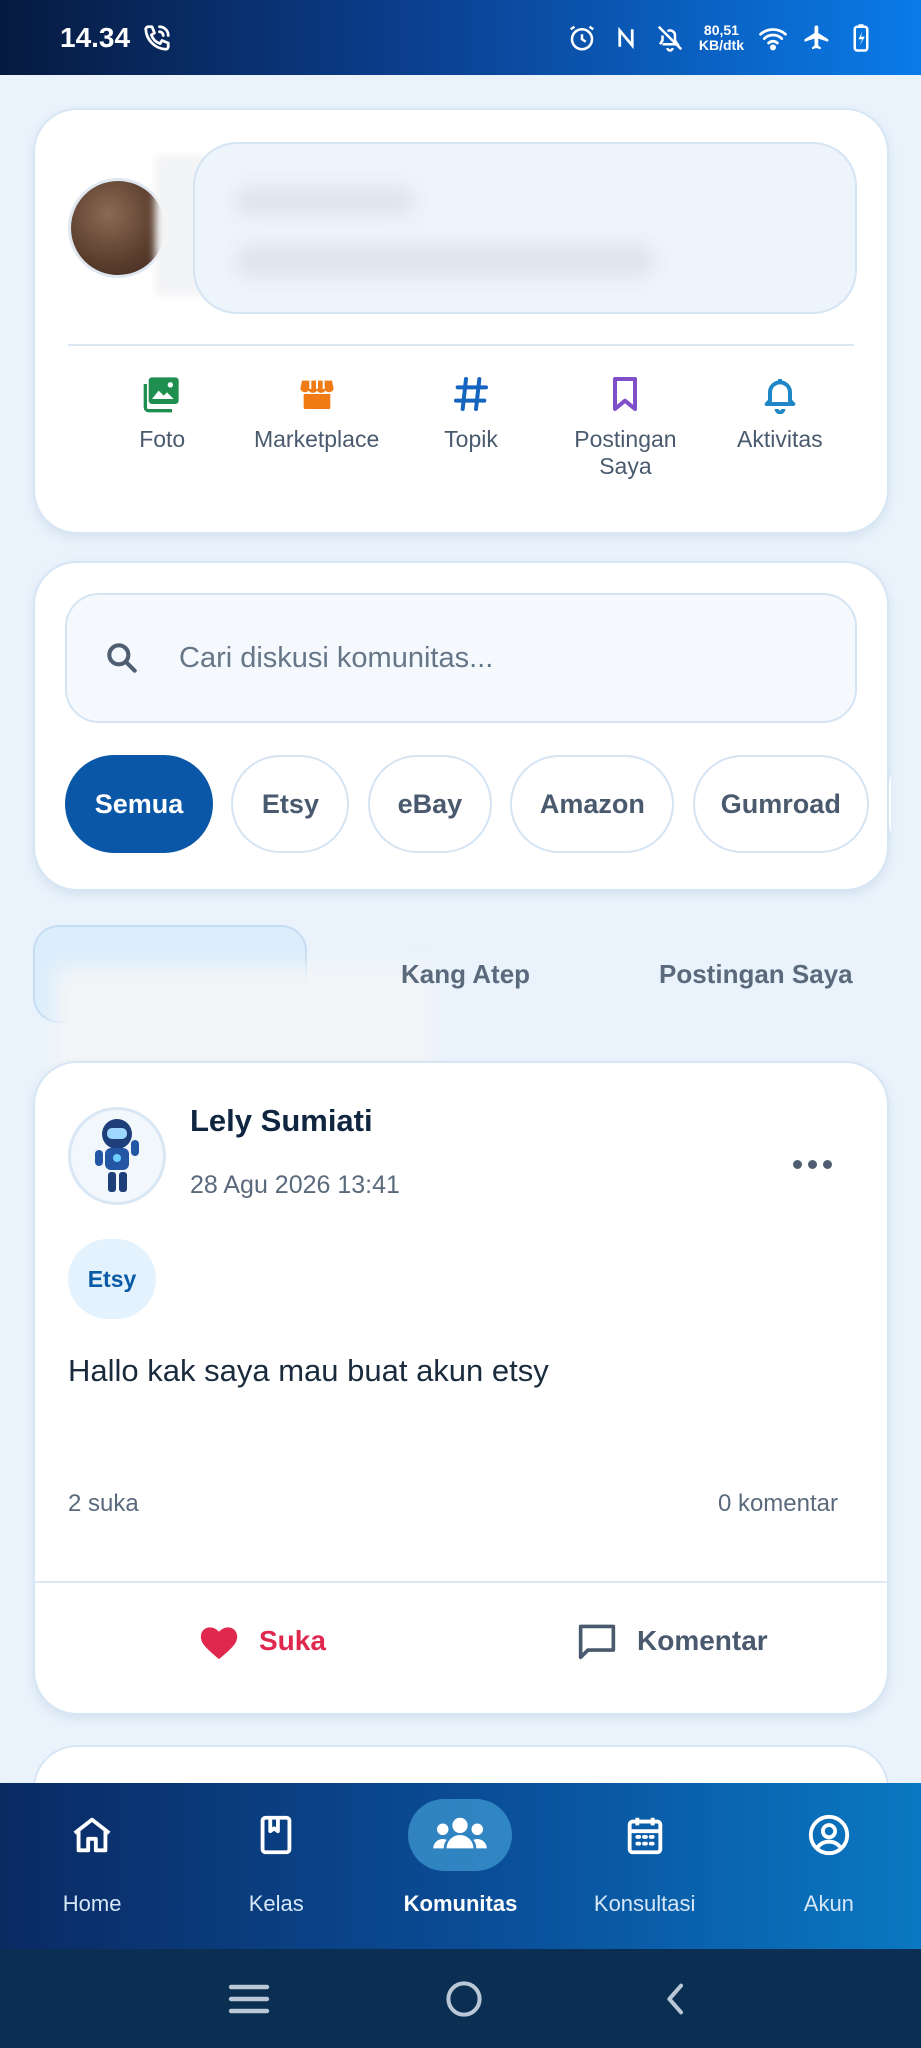 The image size is (921, 2048). I want to click on quick-action-label: Marketplace, so click(316, 439).